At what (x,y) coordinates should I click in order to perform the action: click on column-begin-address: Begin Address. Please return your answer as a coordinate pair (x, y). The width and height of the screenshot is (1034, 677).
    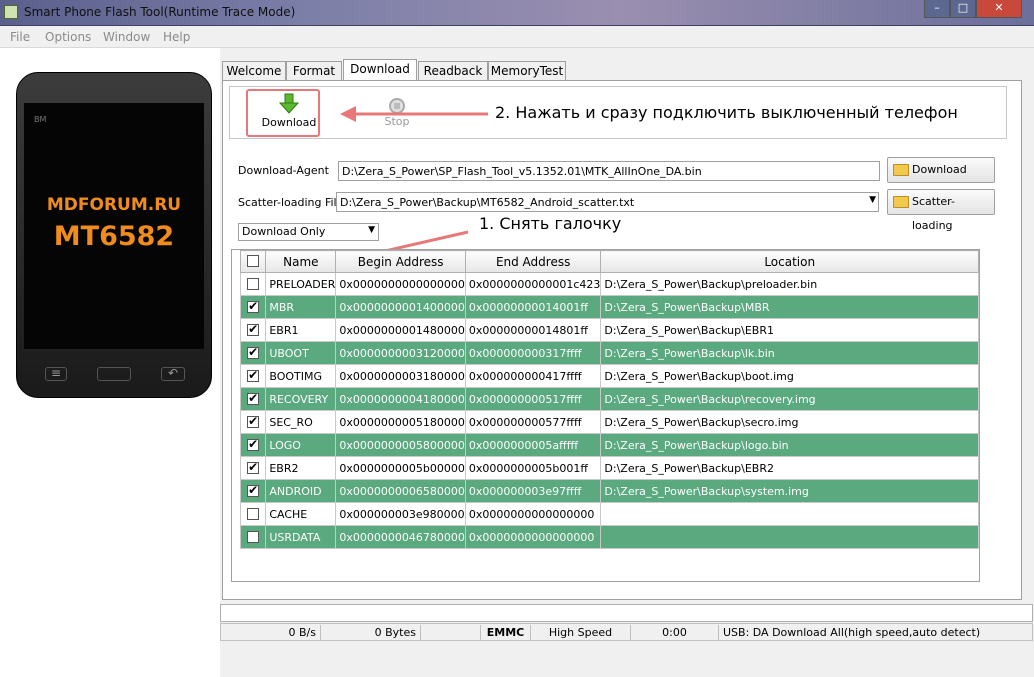
    Looking at the image, I should click on (400, 261).